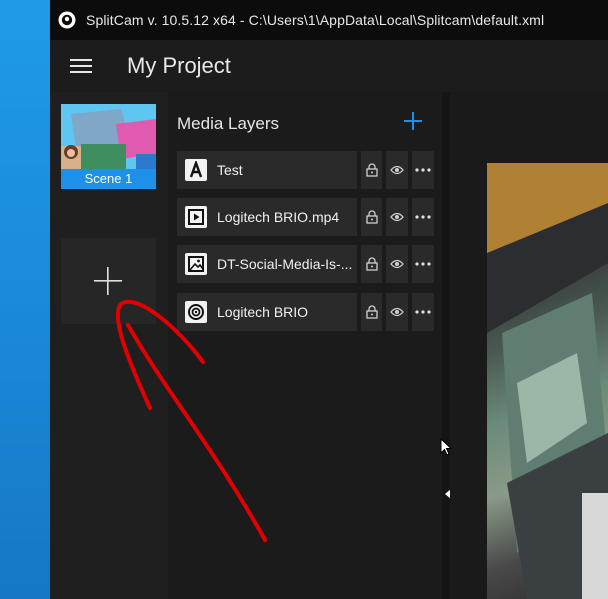 This screenshot has height=599, width=608. Describe the element at coordinates (196, 264) in the screenshot. I see `image-file-icon` at that location.